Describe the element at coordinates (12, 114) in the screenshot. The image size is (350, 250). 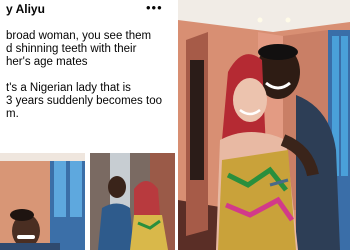
I see `post-text-line-7: m.` at that location.